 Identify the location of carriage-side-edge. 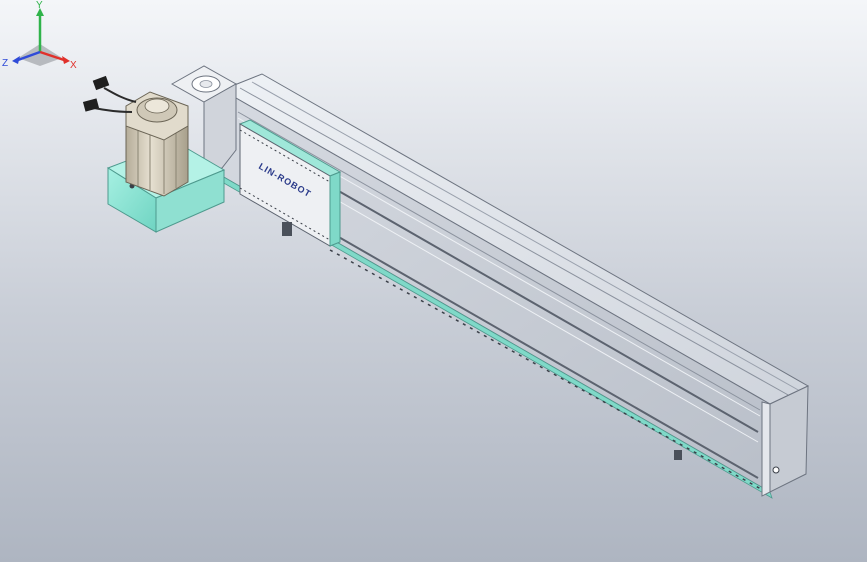
(335, 209).